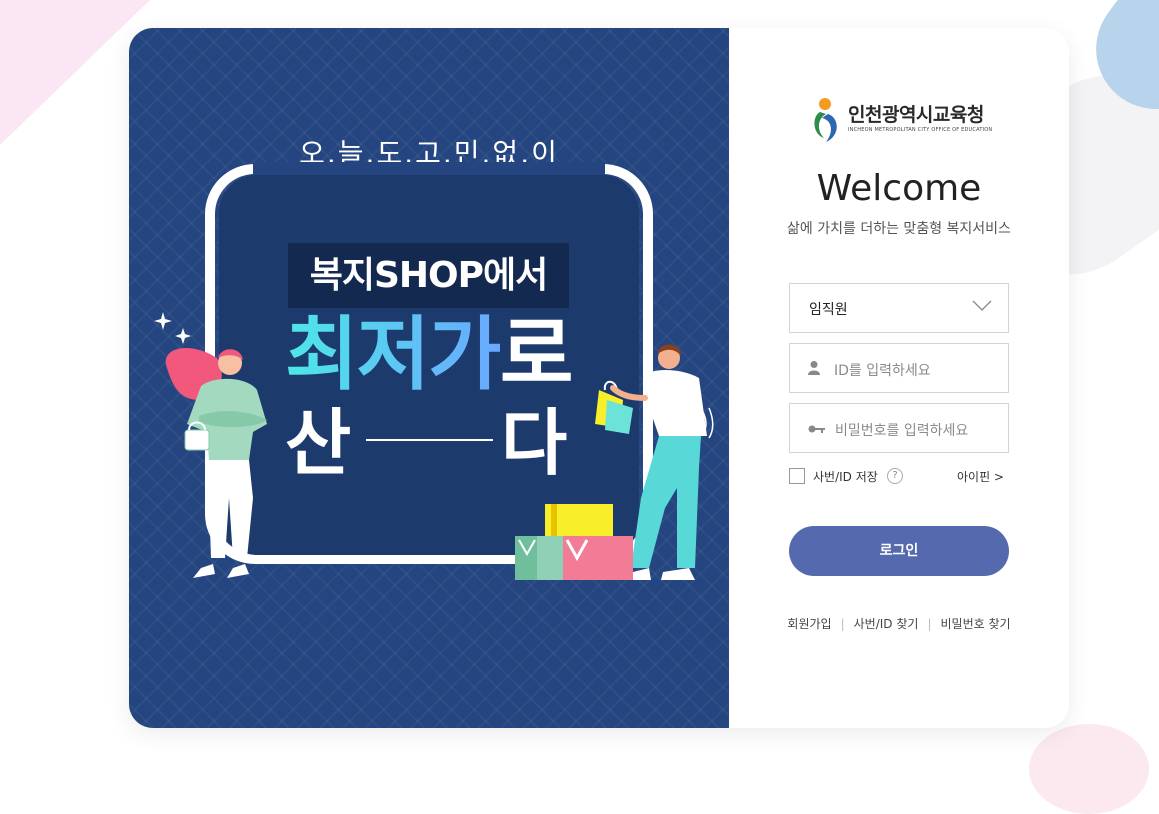 Image resolution: width=1159 pixels, height=814 pixels. What do you see at coordinates (216, 462) in the screenshot?
I see `woman-figure` at bounding box center [216, 462].